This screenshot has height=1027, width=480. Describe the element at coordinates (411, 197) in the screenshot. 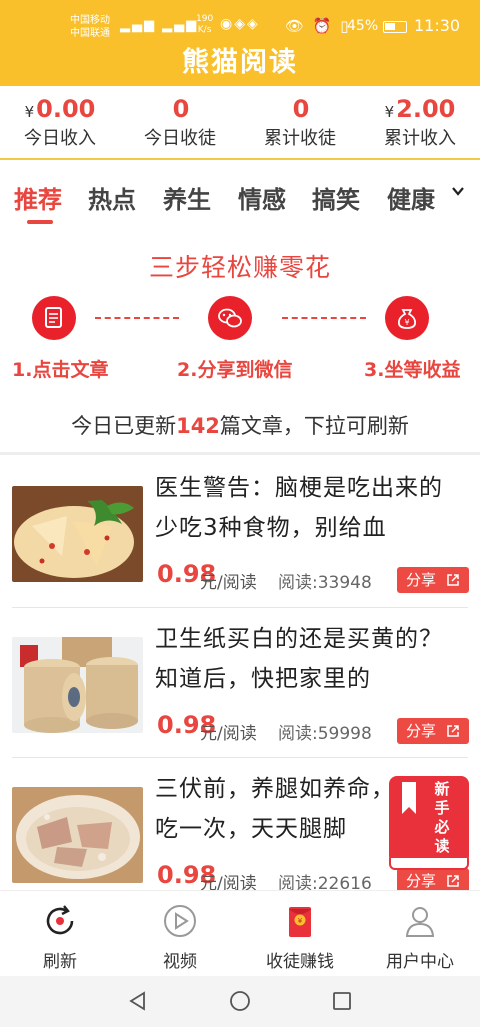

I see `tab-health: 健康` at that location.